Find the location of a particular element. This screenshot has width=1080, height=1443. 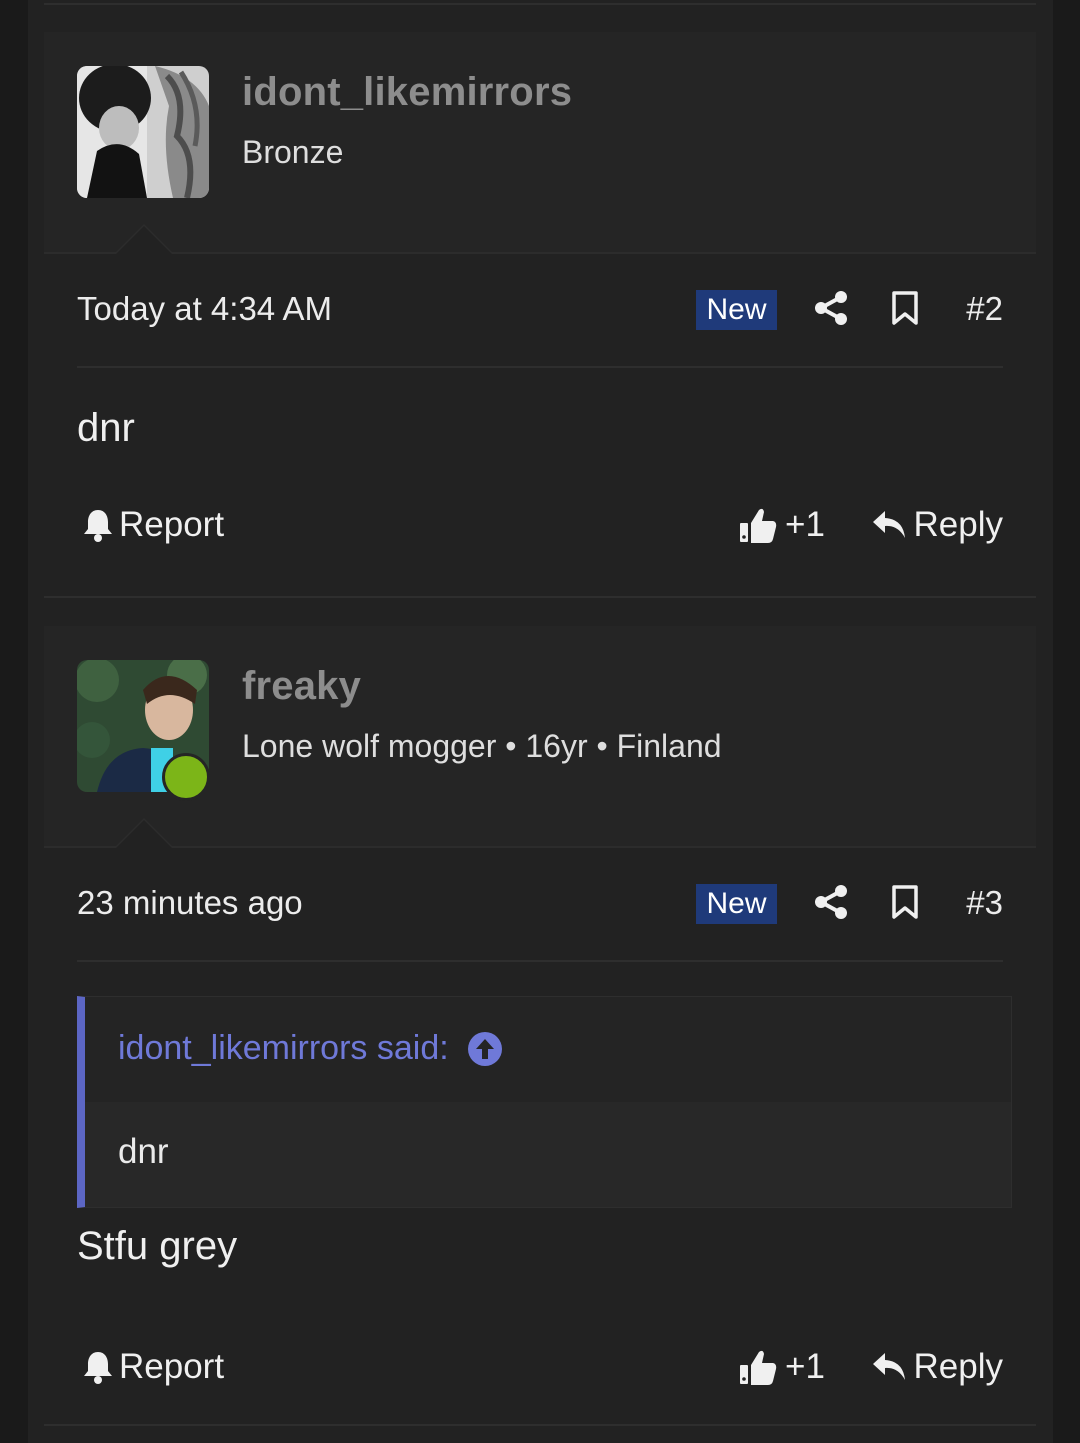

quote-block: idont_likemirrors said: dnr is located at coordinates (544, 1102).